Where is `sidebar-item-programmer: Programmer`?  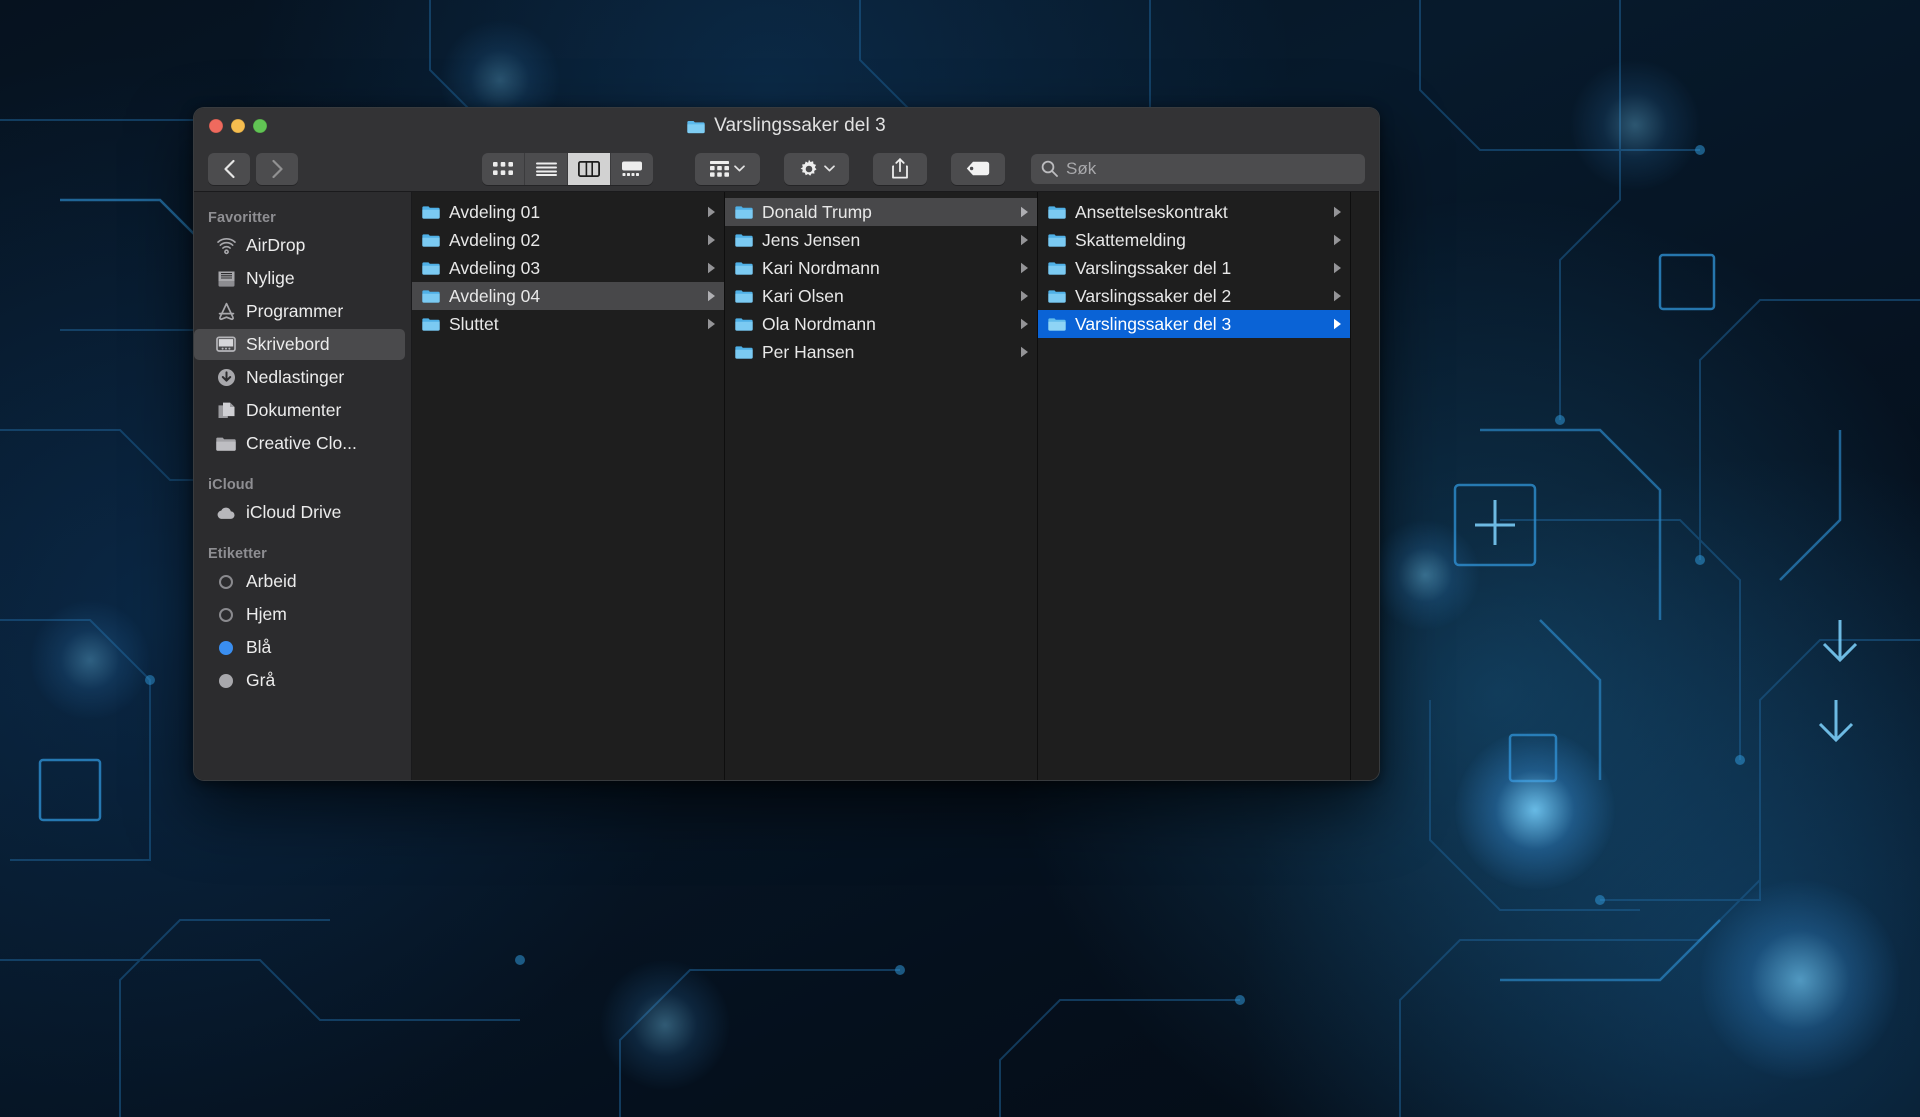 sidebar-item-programmer: Programmer is located at coordinates (299, 311).